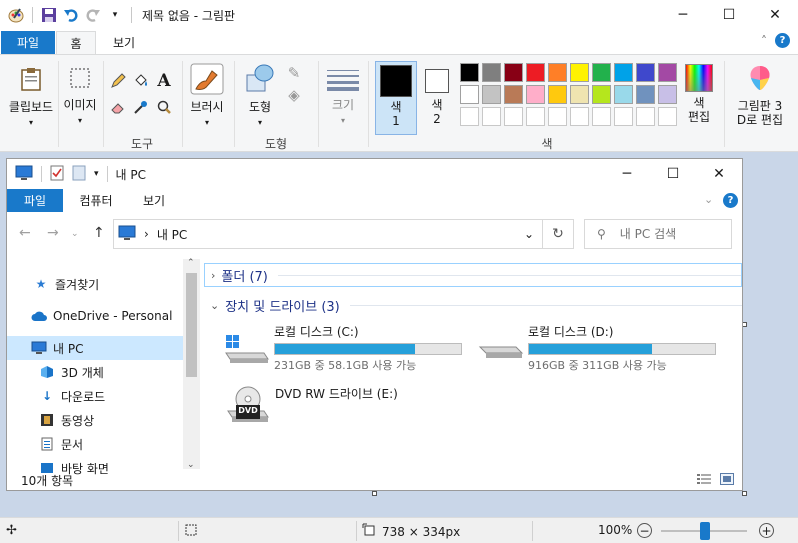 The height and width of the screenshot is (543, 798). Describe the element at coordinates (191, 263) in the screenshot. I see `scroll-up-icon: ⌃` at that location.